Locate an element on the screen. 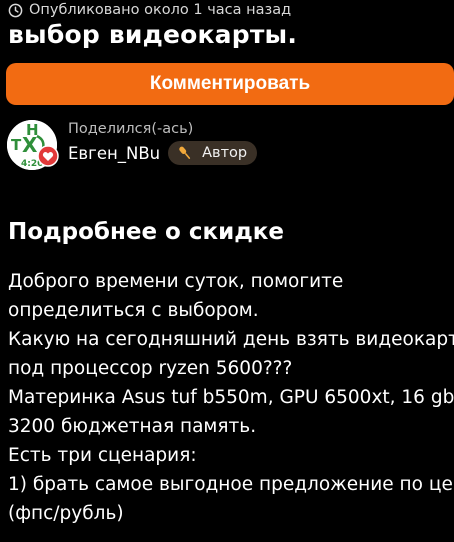 The height and width of the screenshot is (542, 454). description-line: Доброго времени суток, помогите is located at coordinates (176, 281).